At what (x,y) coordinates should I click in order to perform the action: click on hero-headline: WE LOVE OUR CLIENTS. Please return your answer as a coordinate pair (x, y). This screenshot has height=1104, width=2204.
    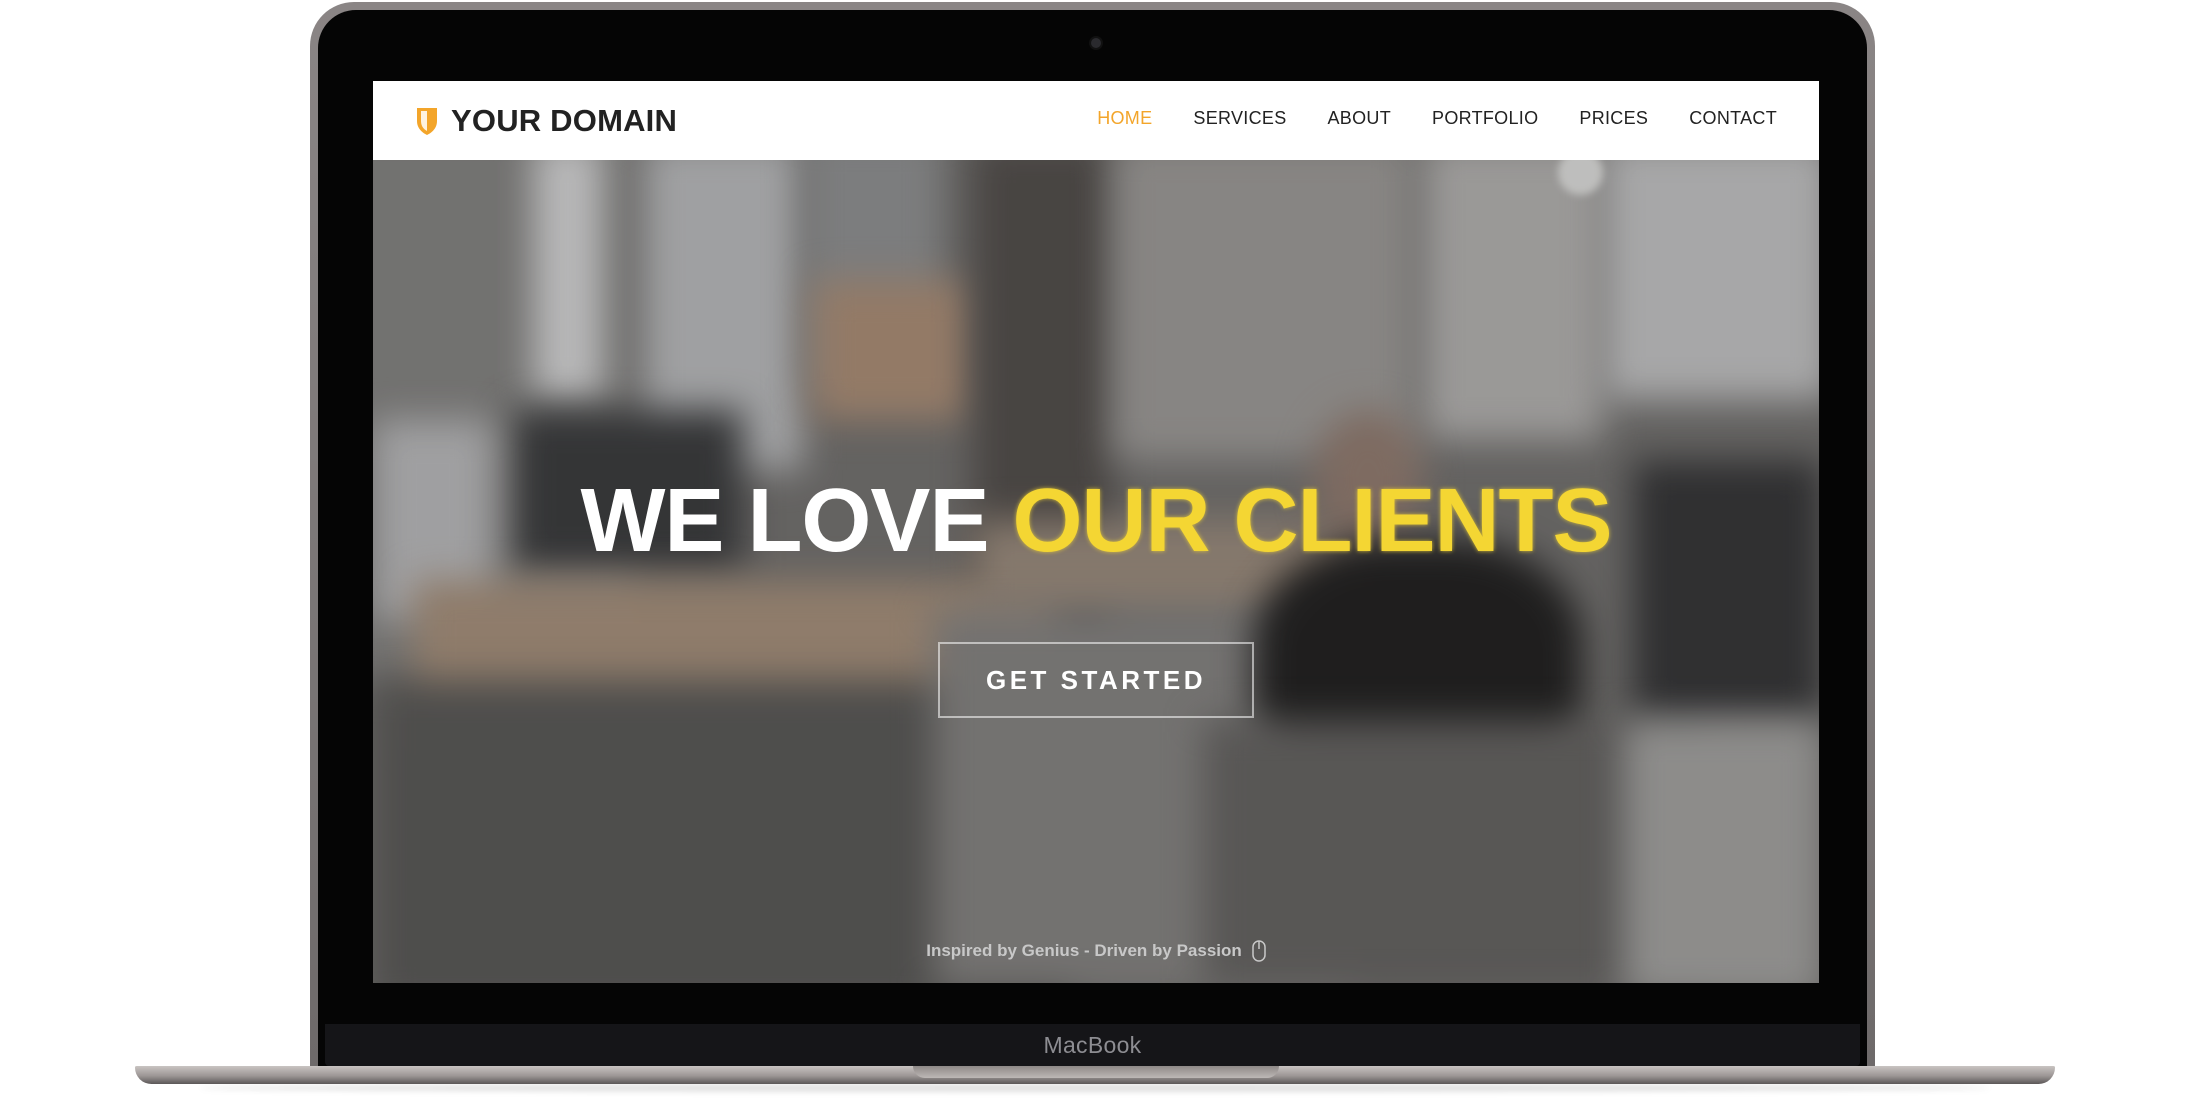
    Looking at the image, I should click on (1096, 521).